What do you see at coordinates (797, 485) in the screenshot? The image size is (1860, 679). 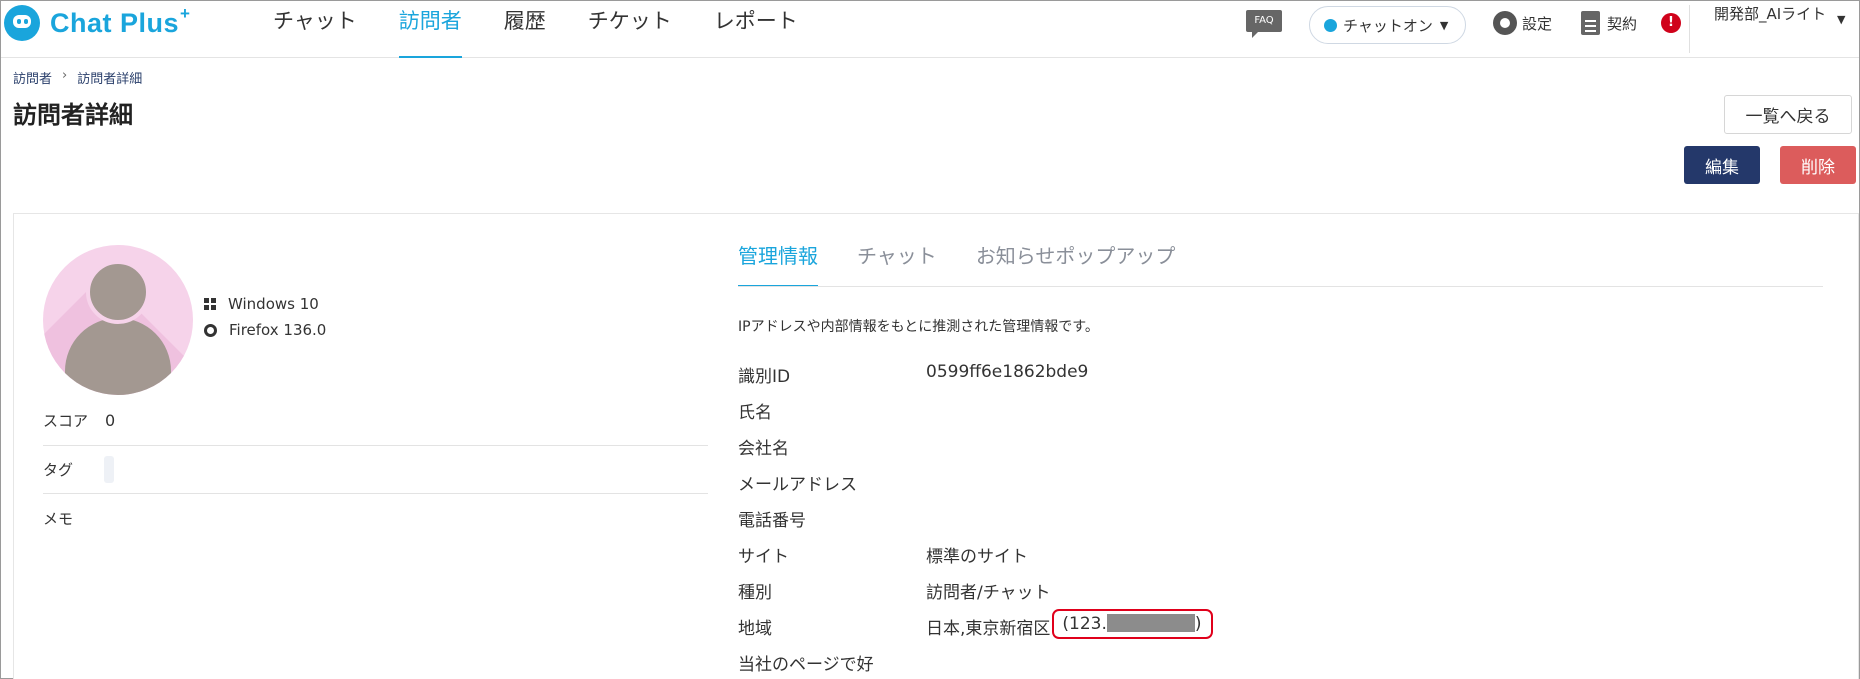 I see `field-label: メールアドレス` at bounding box center [797, 485].